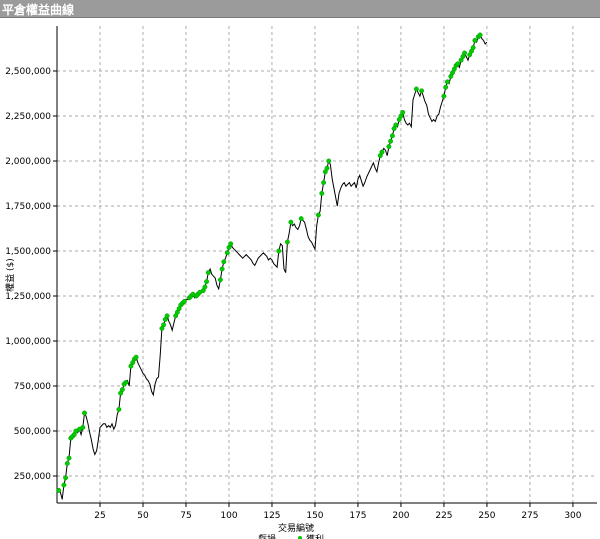 The width and height of the screenshot is (600, 539). I want to click on x-tick-label: 75, so click(185, 516).